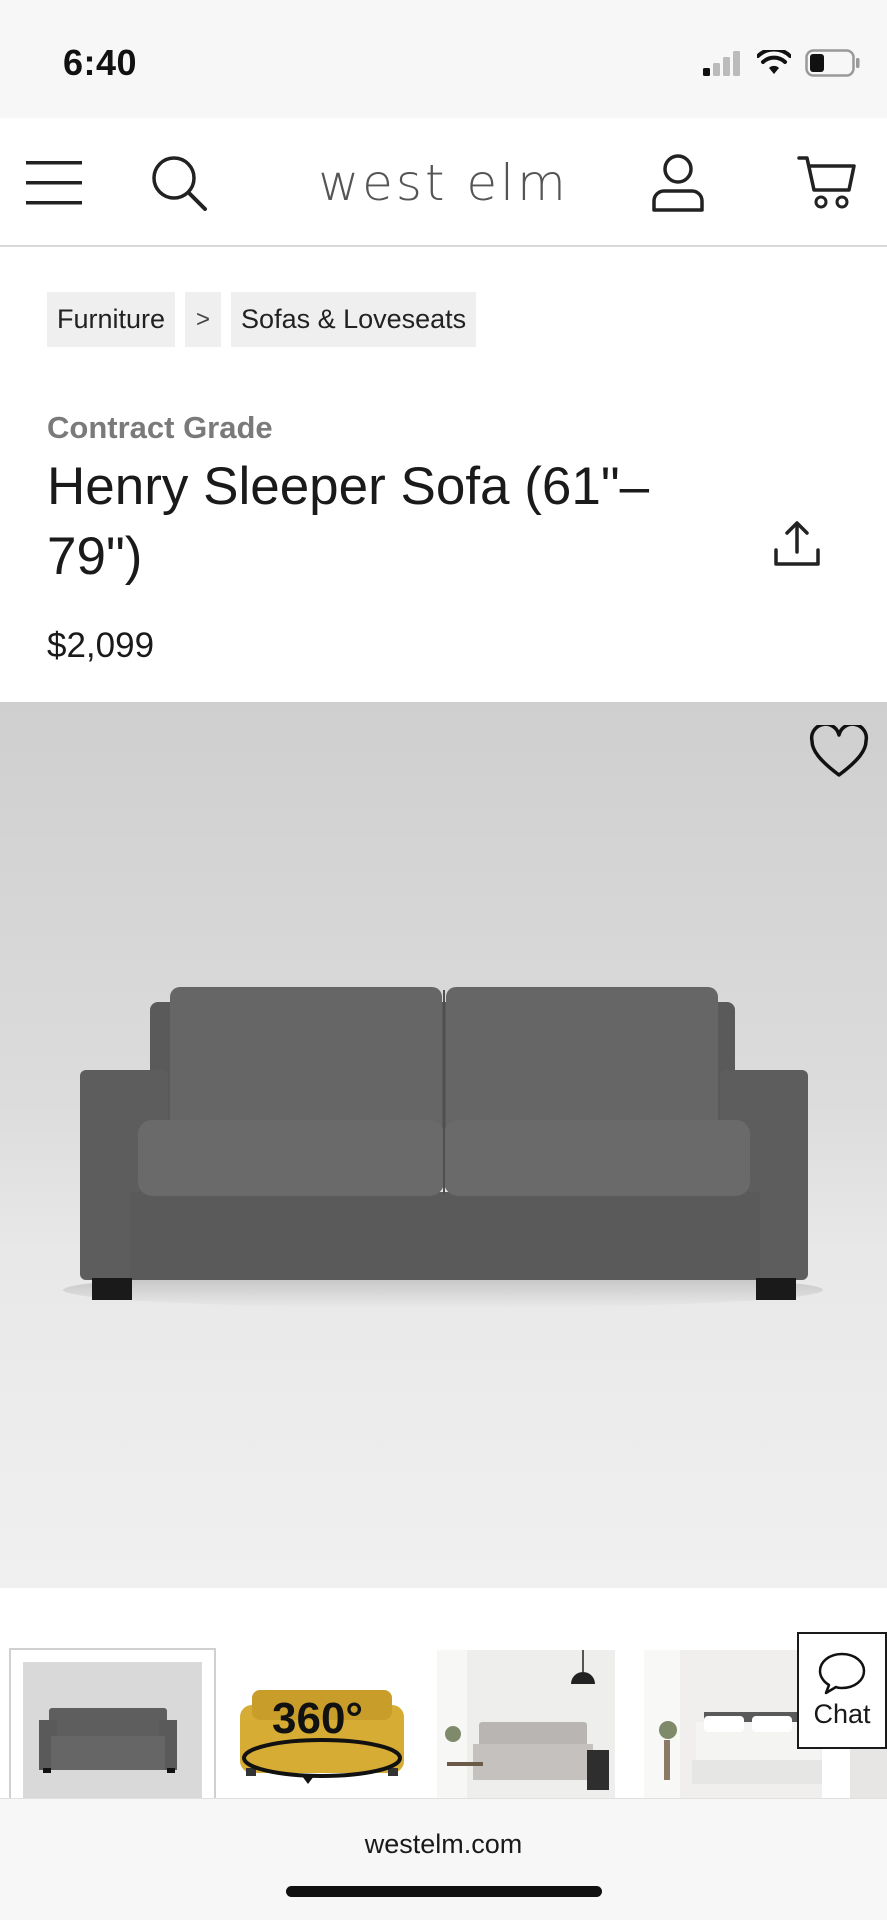  I want to click on cellular-signal-icon, so click(721, 63).